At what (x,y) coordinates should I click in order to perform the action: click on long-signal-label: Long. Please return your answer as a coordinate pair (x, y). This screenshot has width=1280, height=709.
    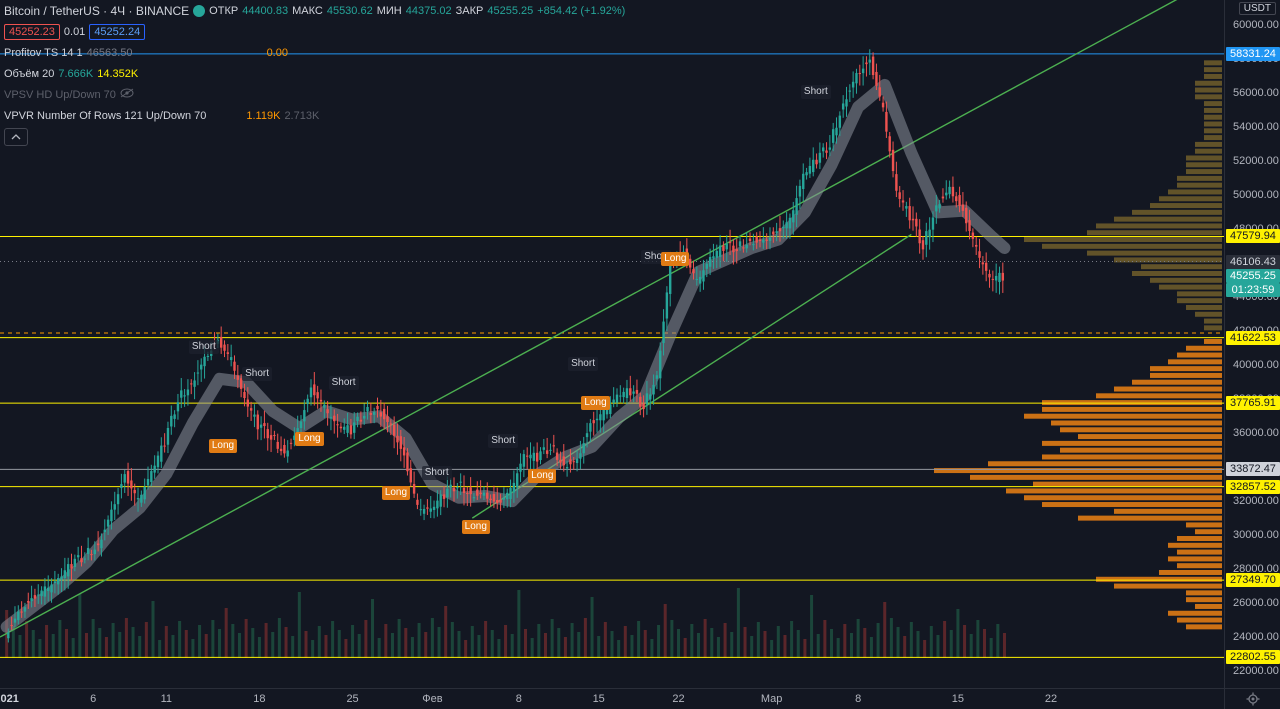
    Looking at the image, I should click on (675, 258).